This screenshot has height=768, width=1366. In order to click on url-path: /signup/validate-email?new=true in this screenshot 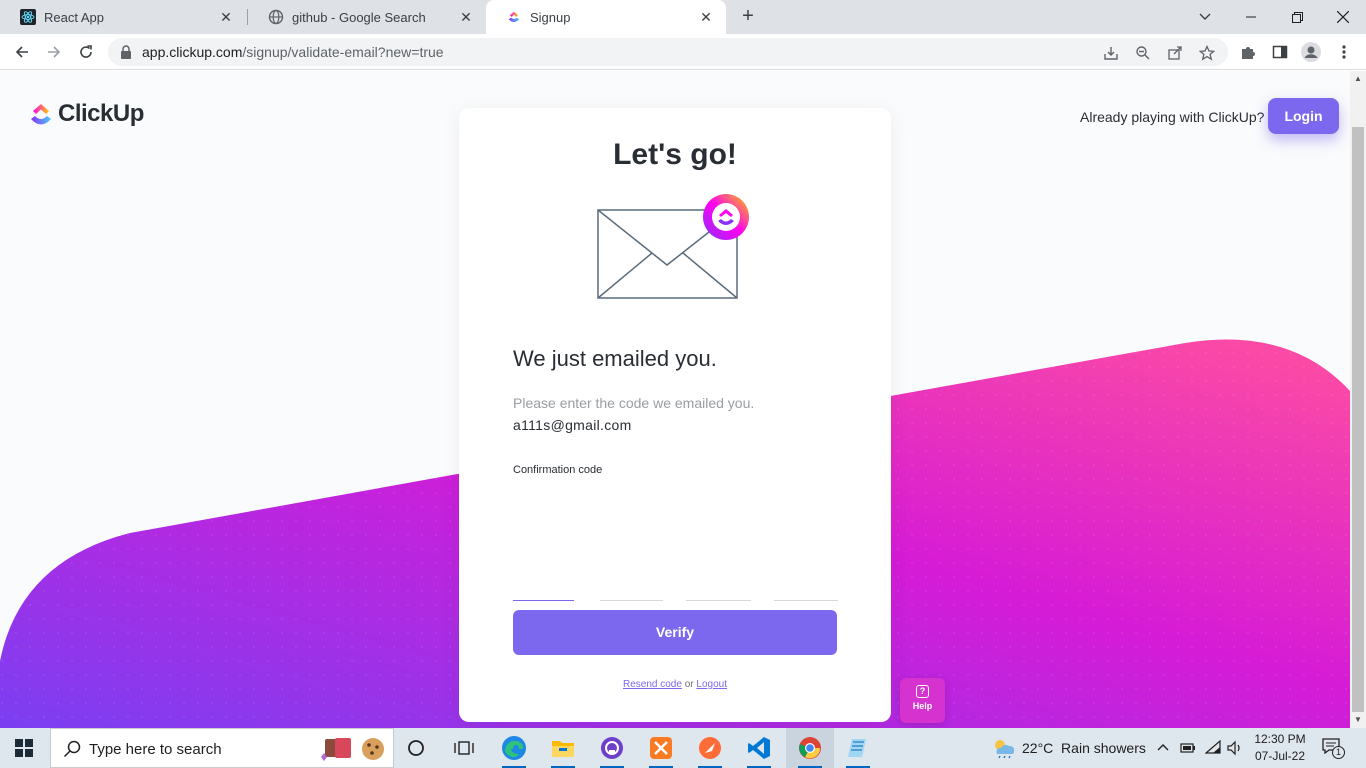, I will do `click(343, 52)`.